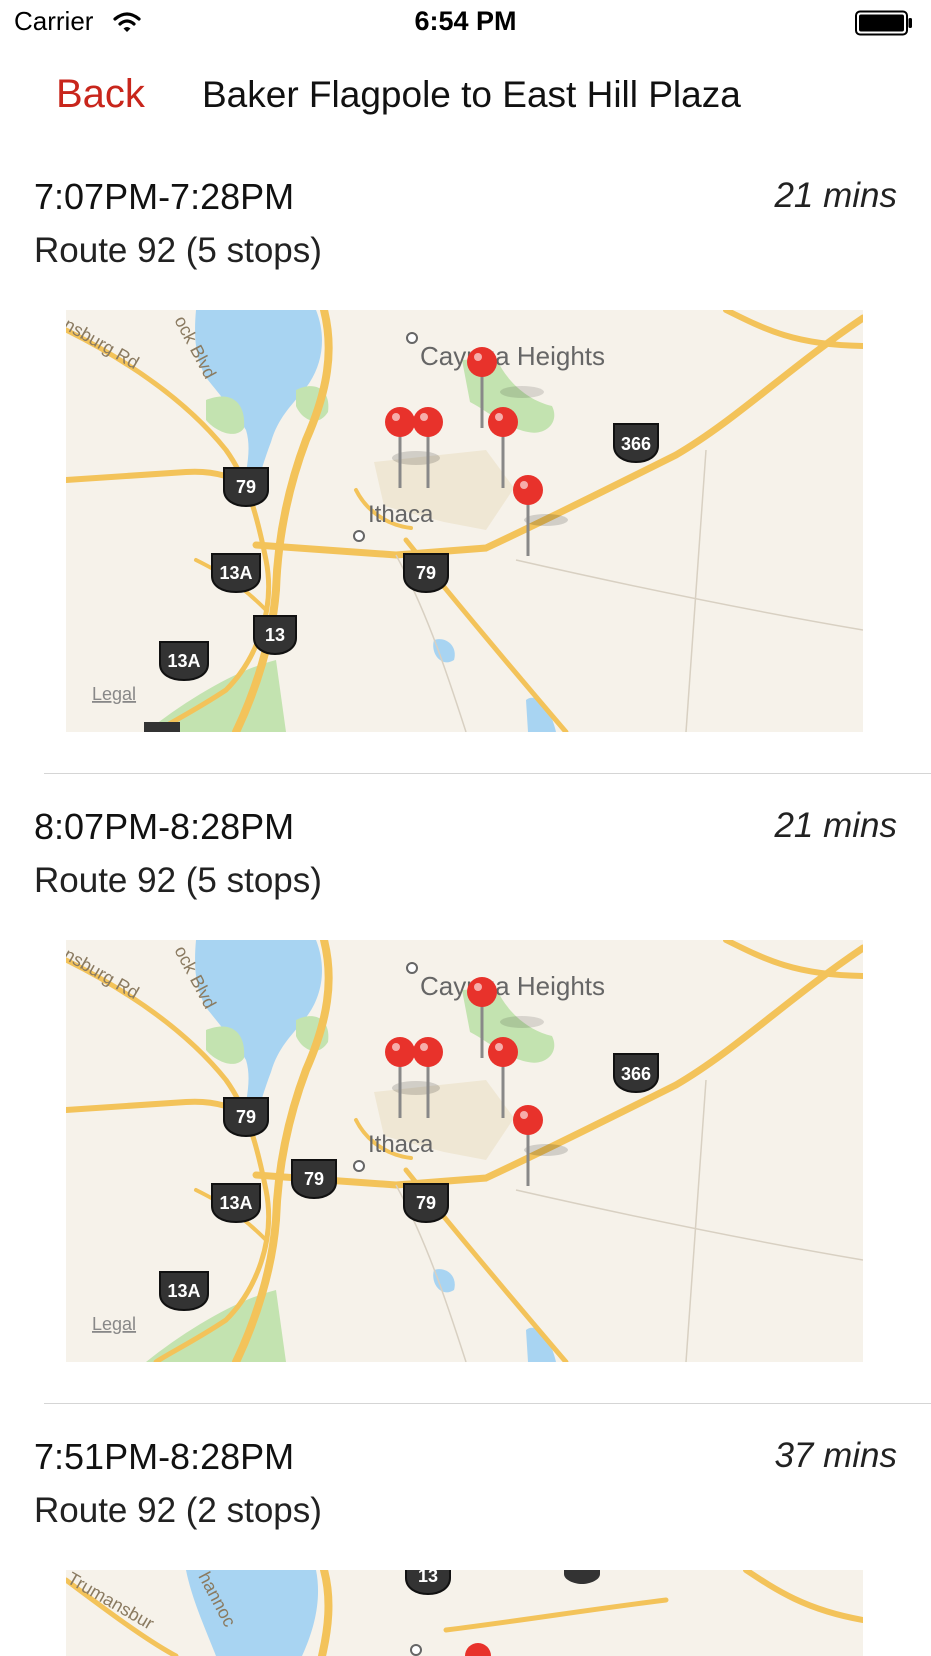 The image size is (931, 1656). Describe the element at coordinates (835, 1455) in the screenshot. I see `trip-duration: 37 mins` at that location.